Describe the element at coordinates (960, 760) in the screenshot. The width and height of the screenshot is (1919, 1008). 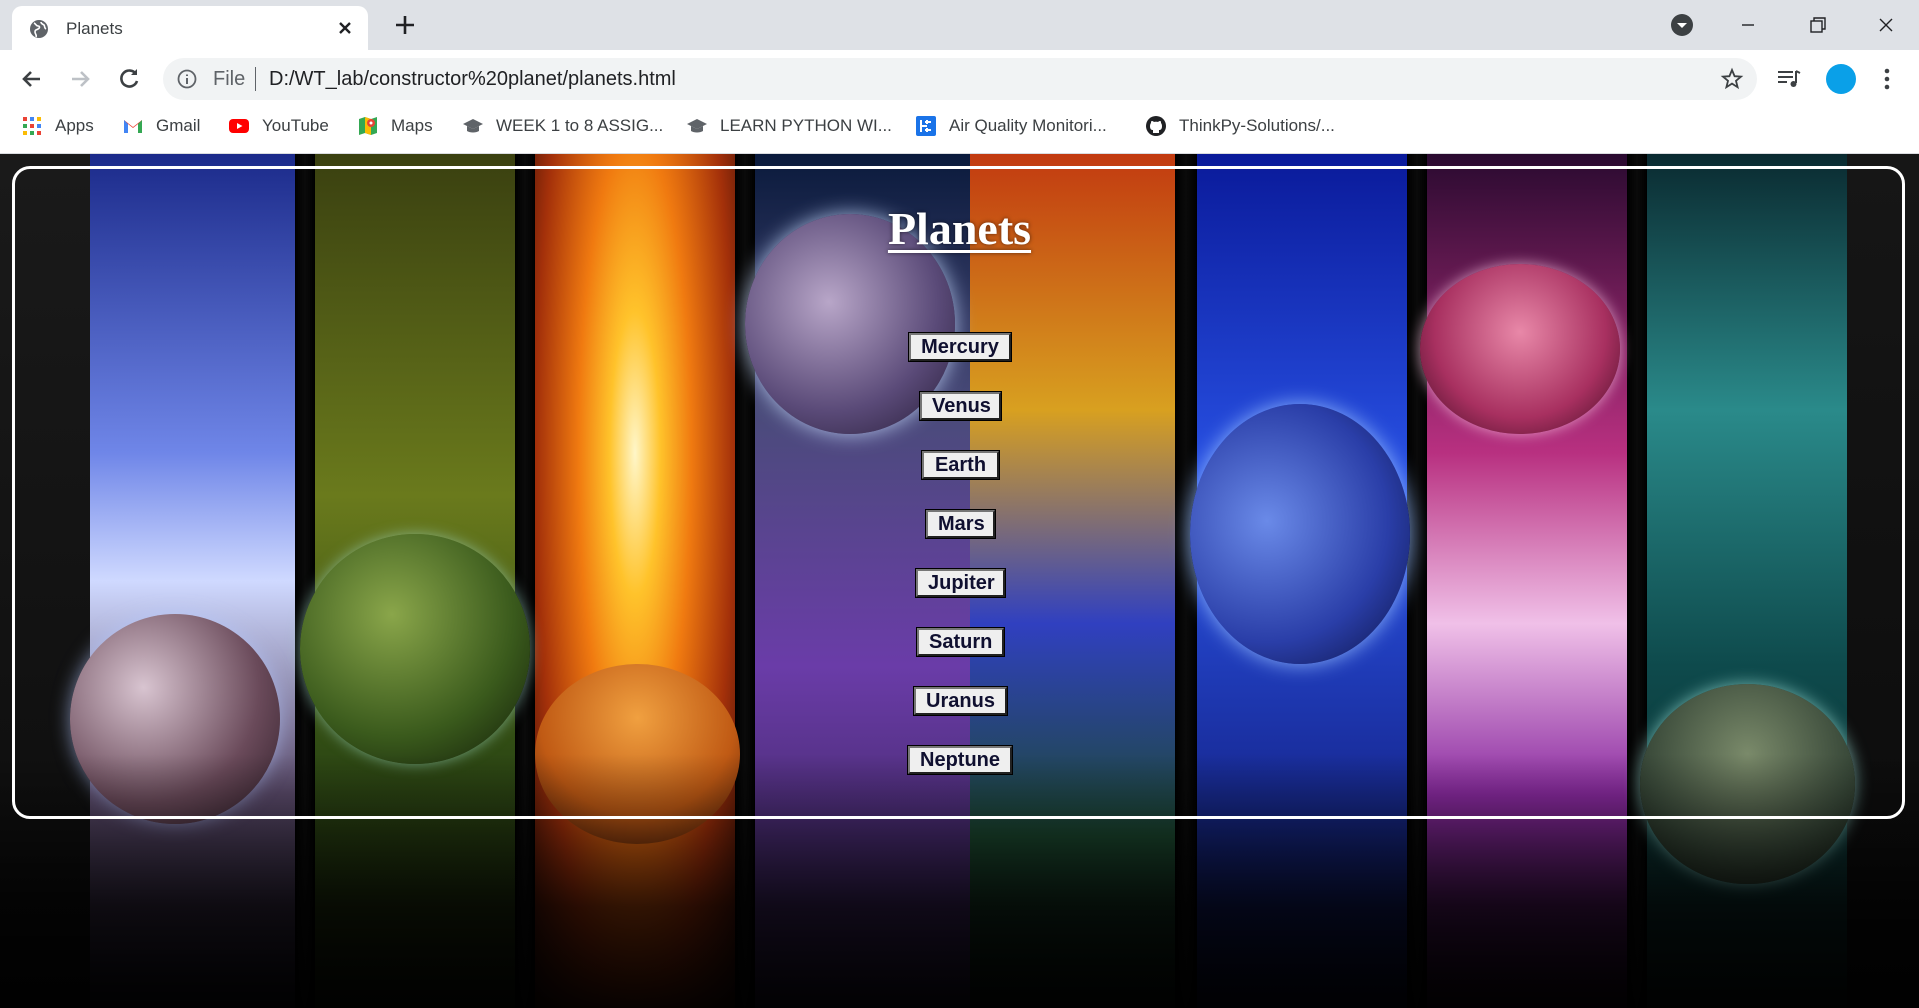
I see `neptune-button: Neptune` at that location.